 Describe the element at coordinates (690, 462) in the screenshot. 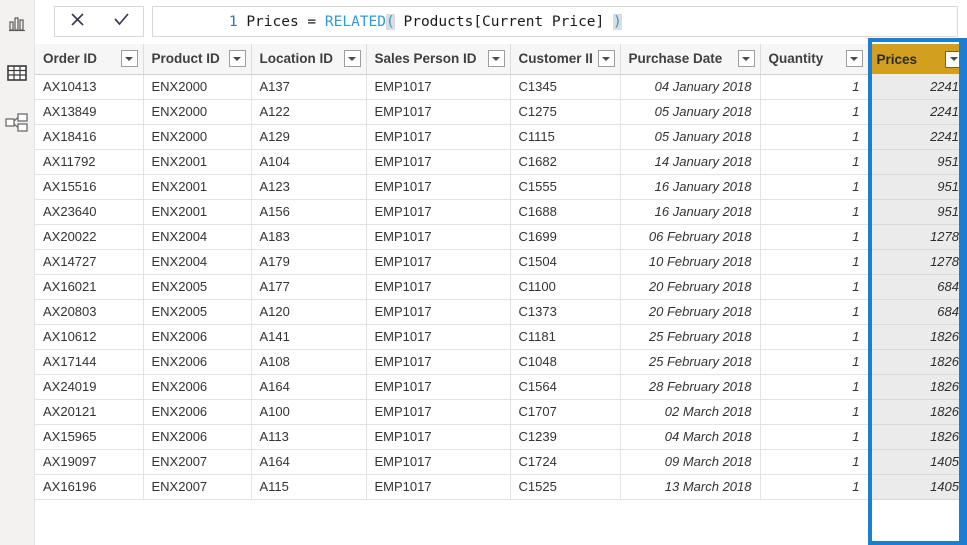

I see `cell-purchase-date: 09 March 2018` at that location.